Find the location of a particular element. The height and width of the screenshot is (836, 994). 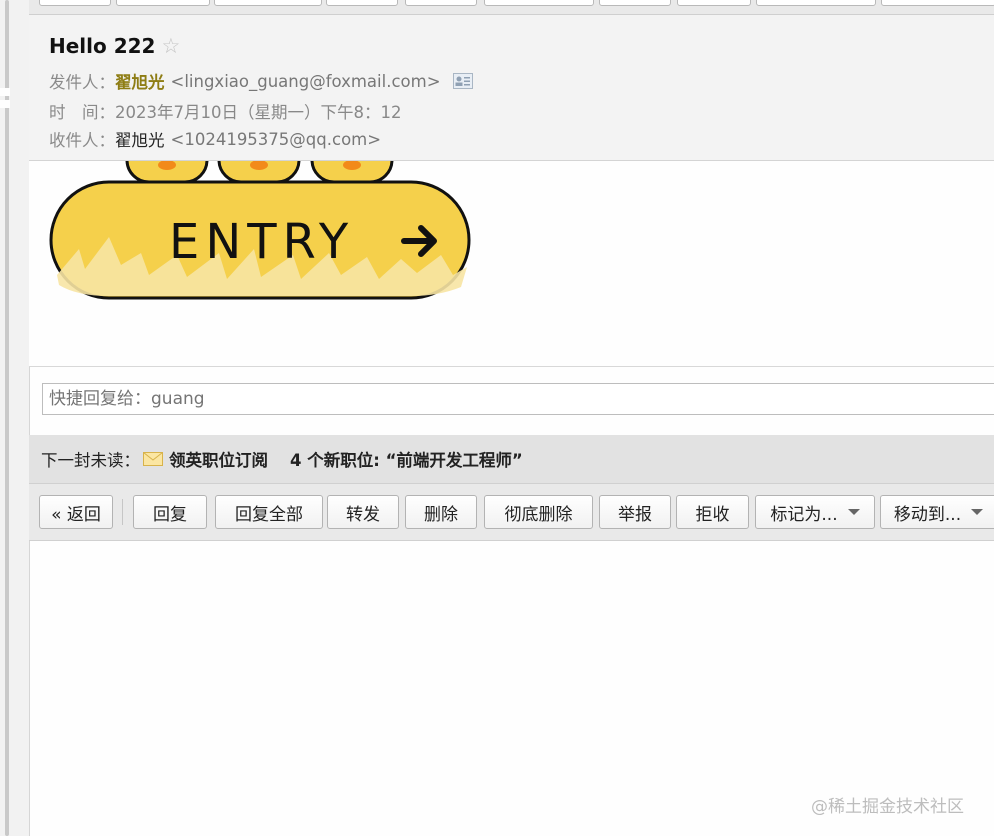

reject-button: 拒收 is located at coordinates (712, 512).